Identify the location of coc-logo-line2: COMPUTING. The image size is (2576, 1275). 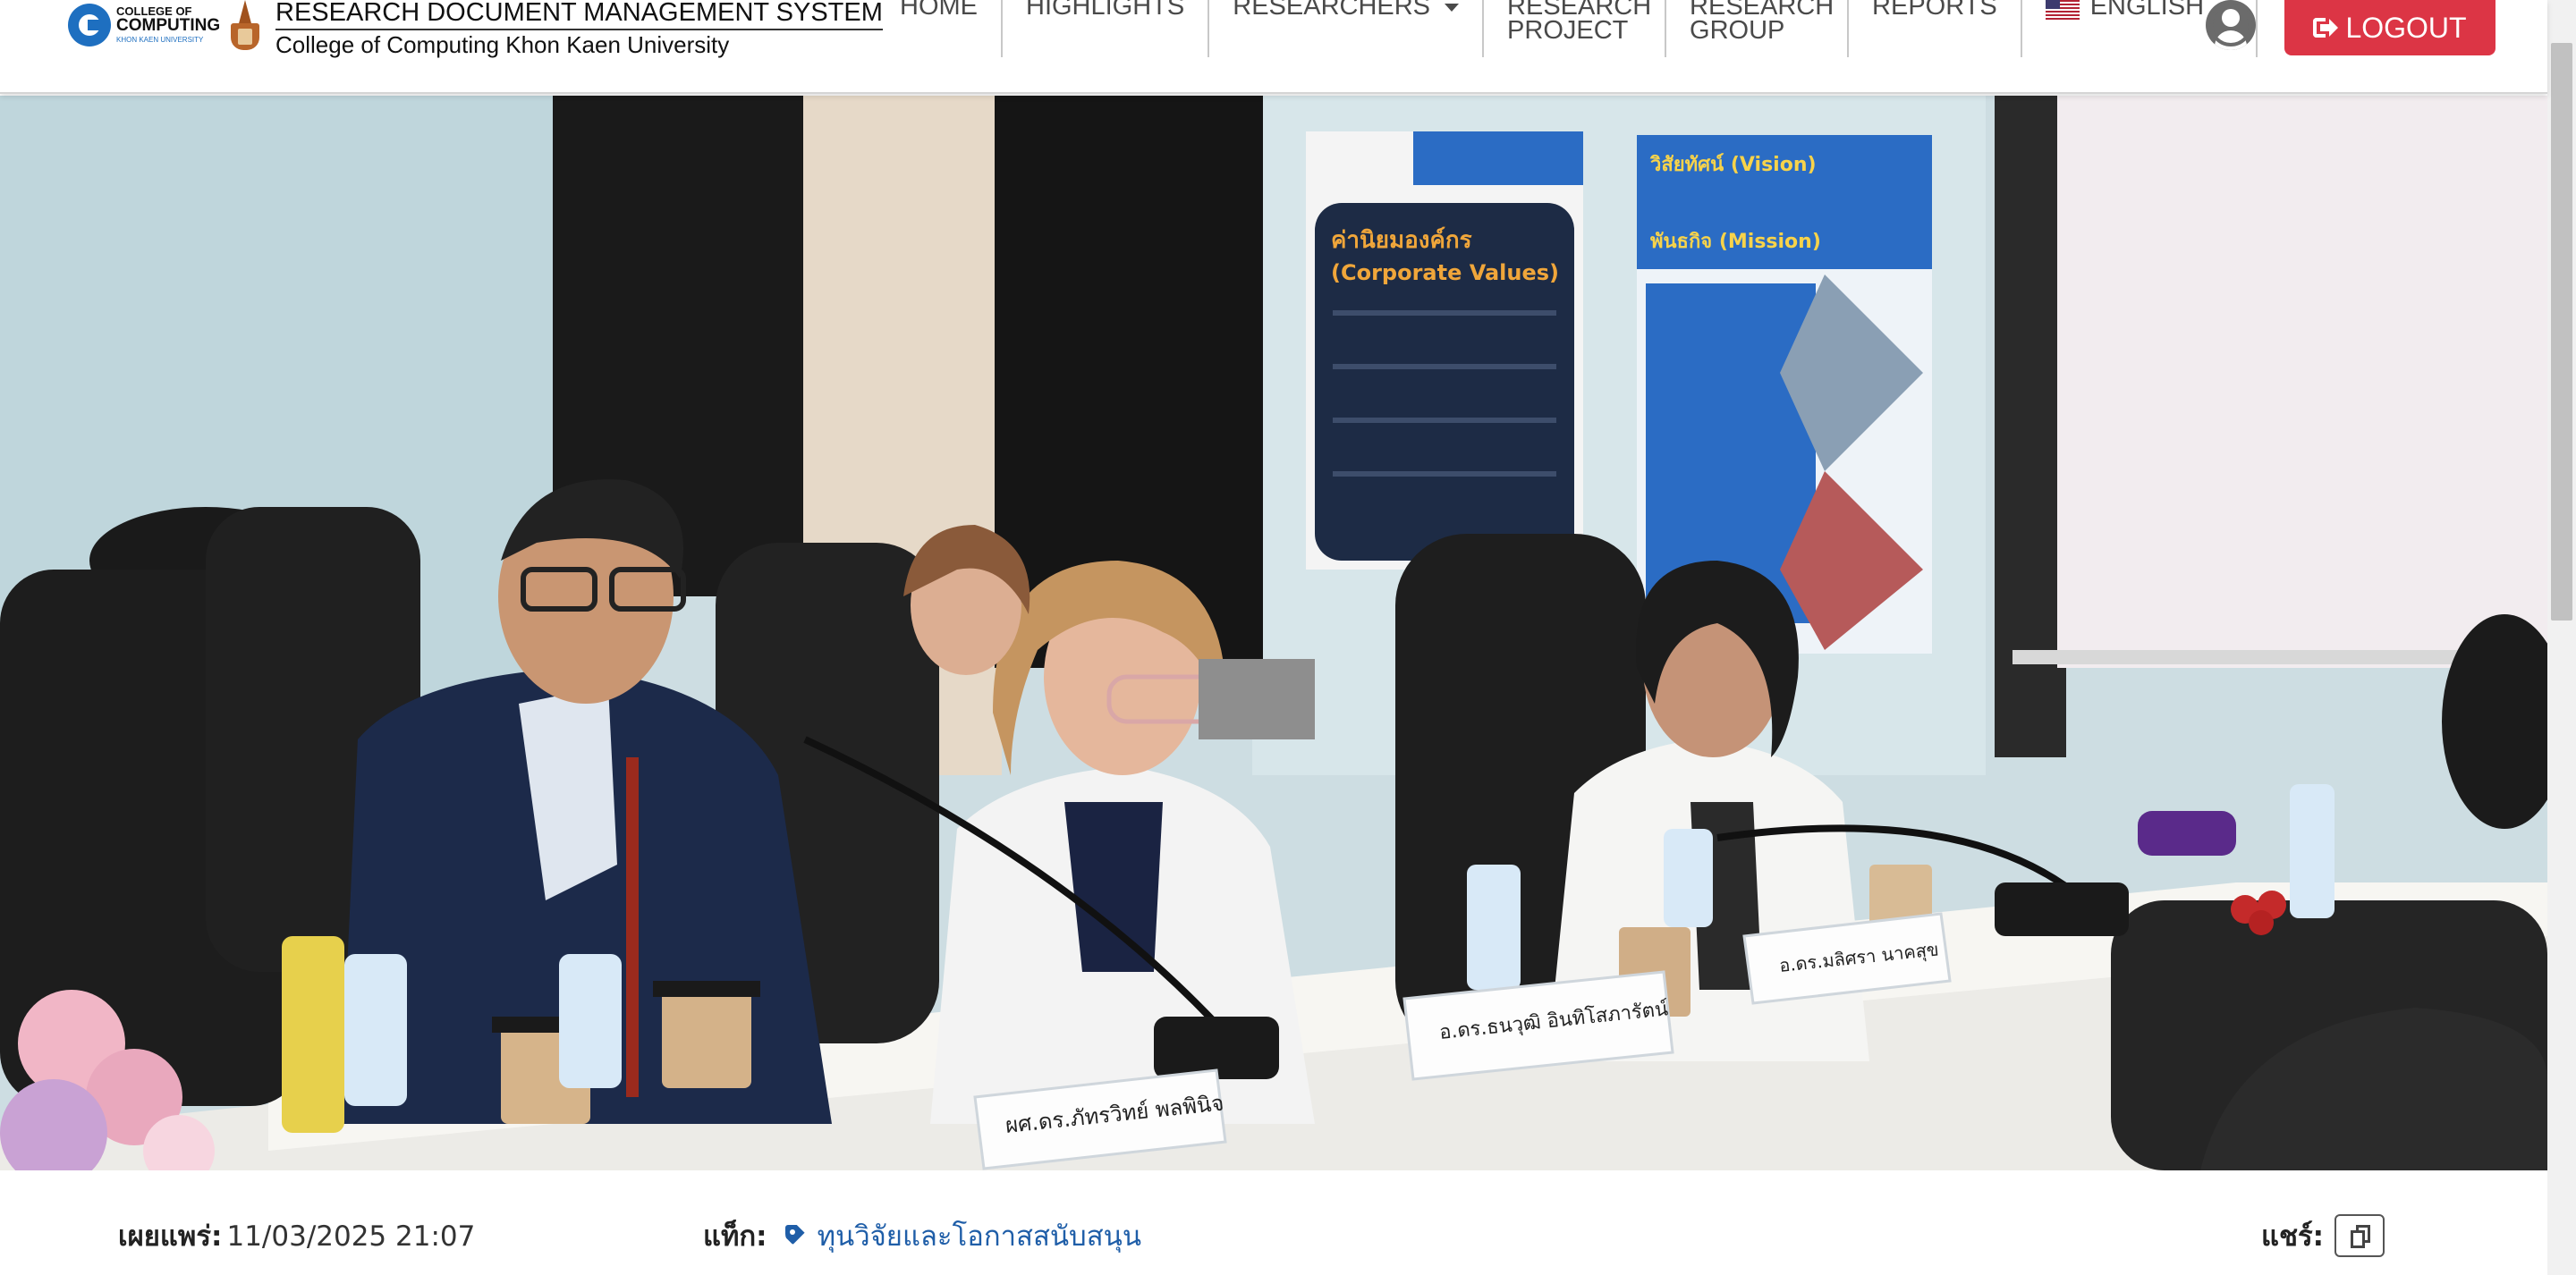
(168, 25).